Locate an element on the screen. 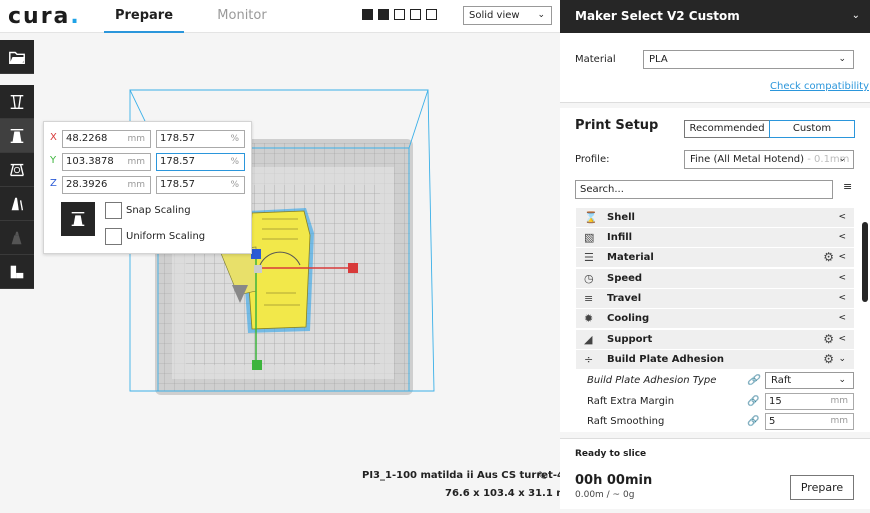  uniform-scale-handle is located at coordinates (258, 269).